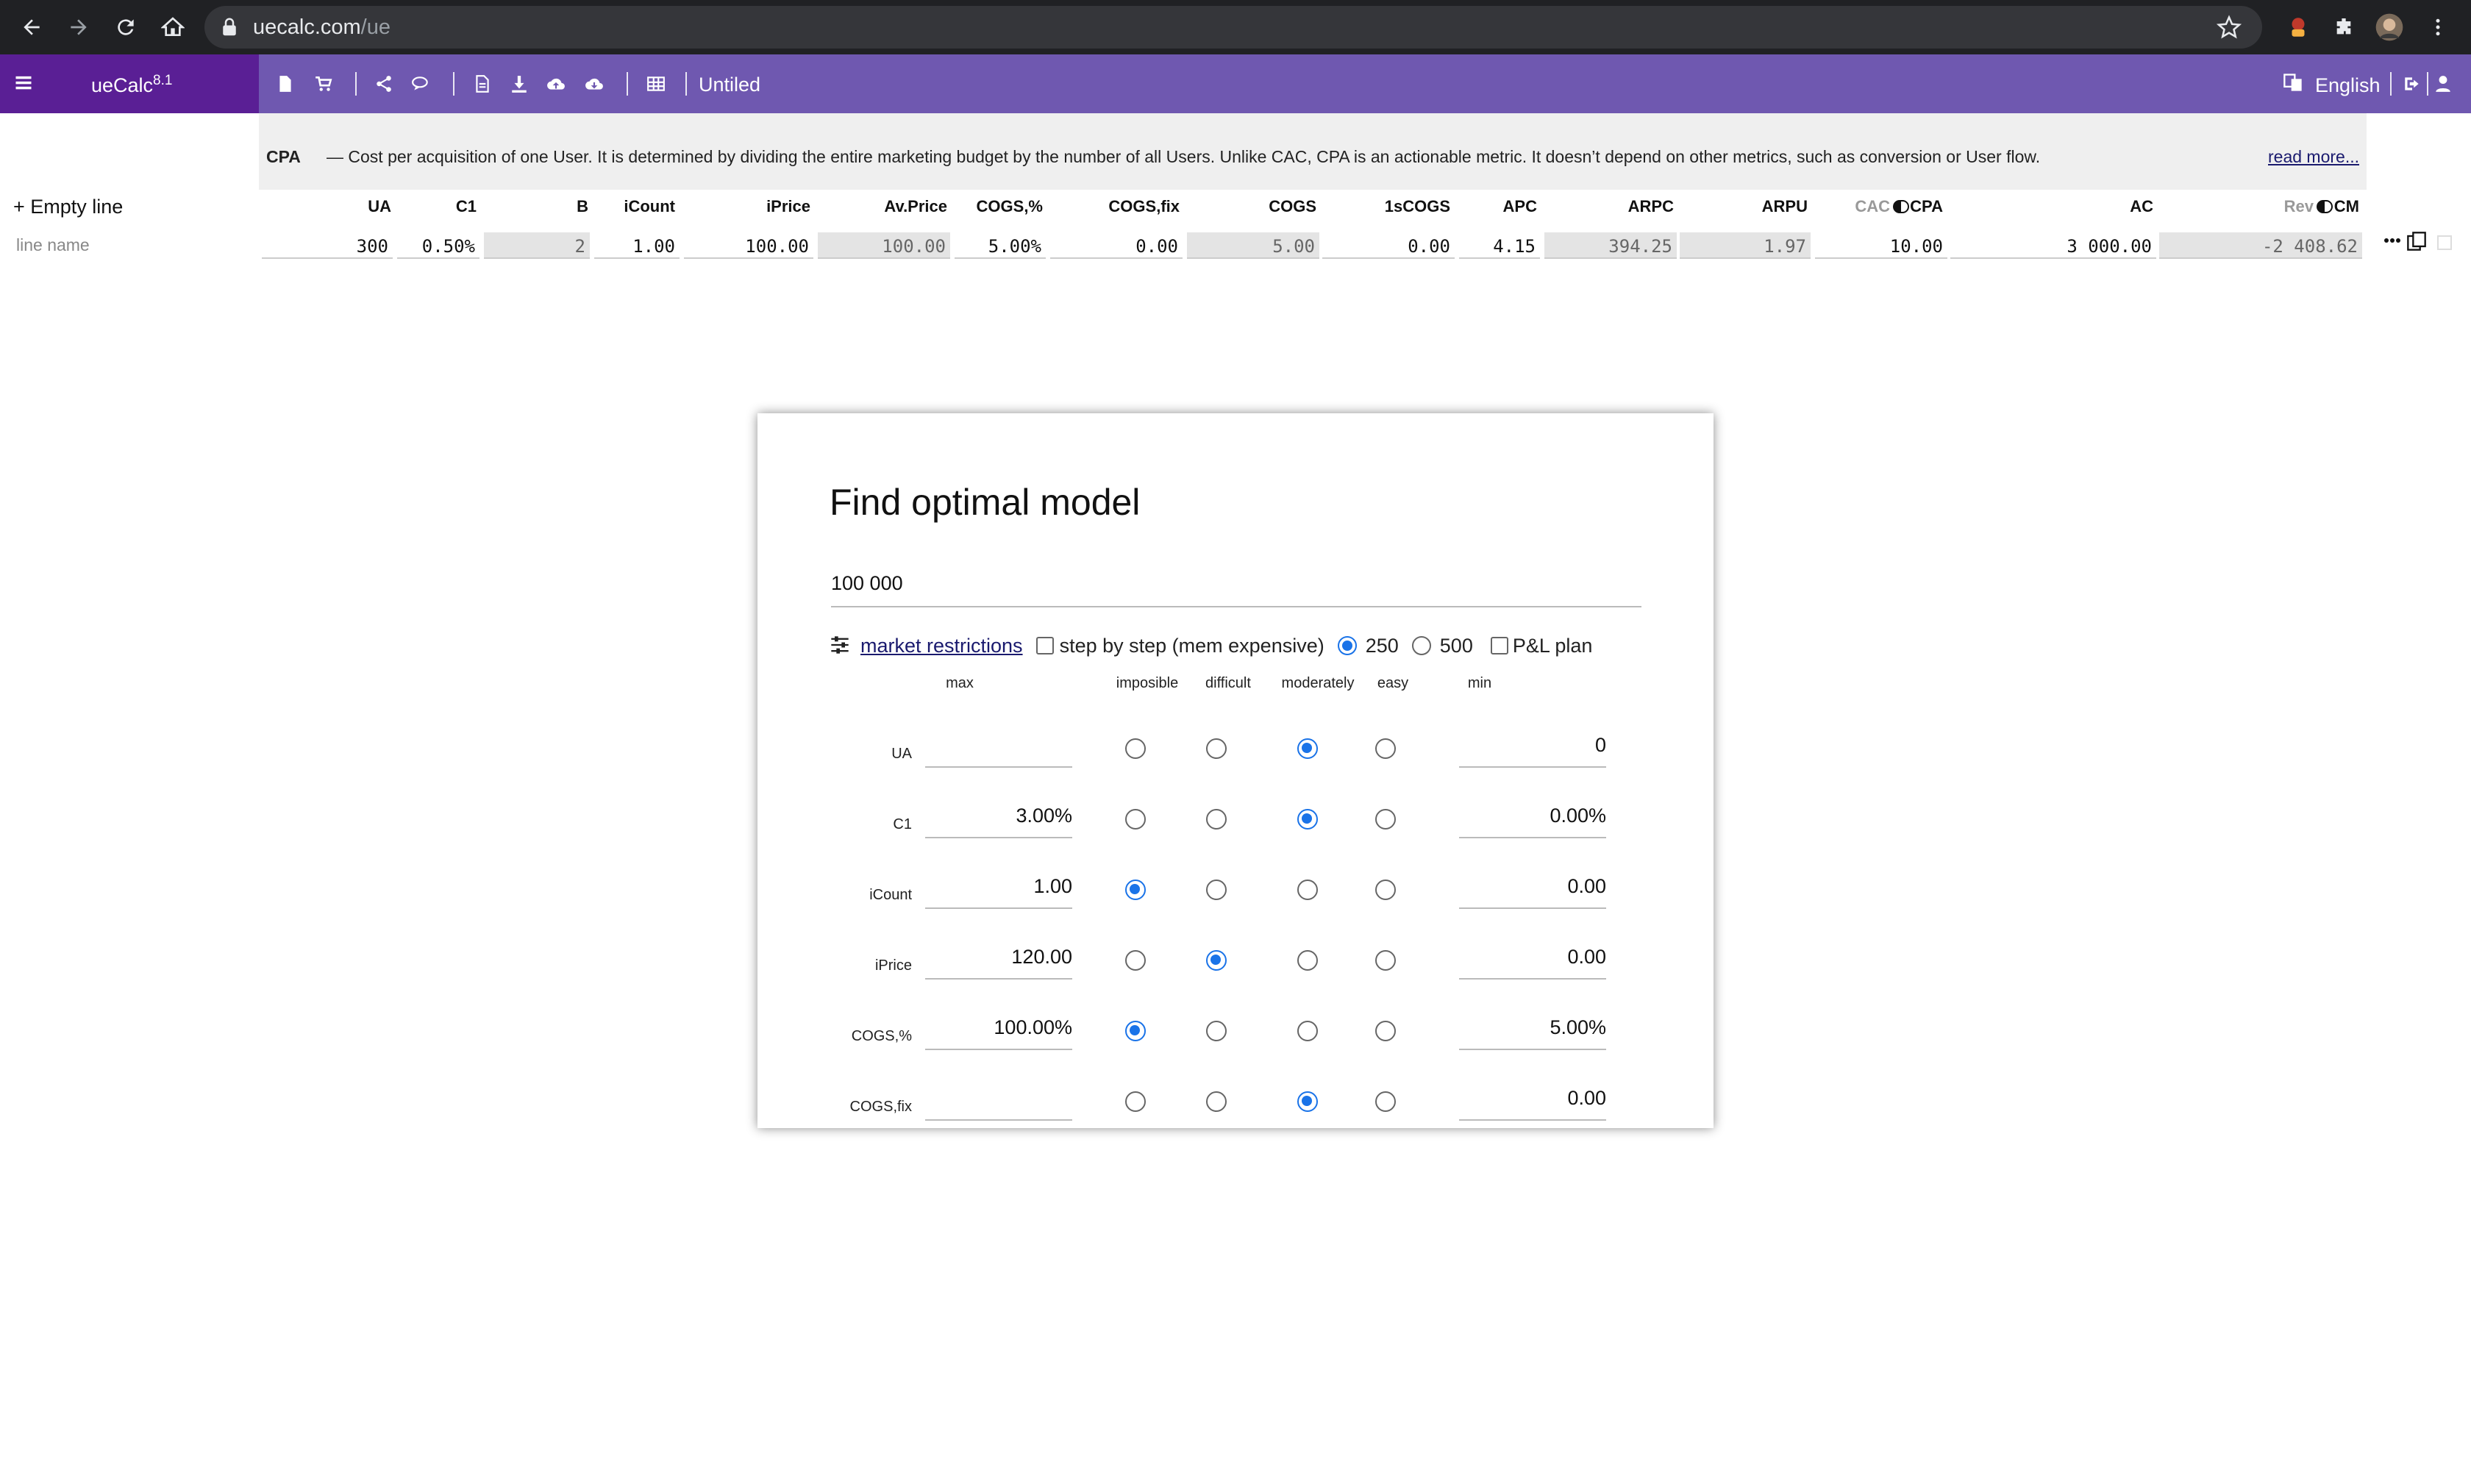 This screenshot has height=1484, width=2471. Describe the element at coordinates (788, 206) in the screenshot. I see `column-header: iPrice` at that location.